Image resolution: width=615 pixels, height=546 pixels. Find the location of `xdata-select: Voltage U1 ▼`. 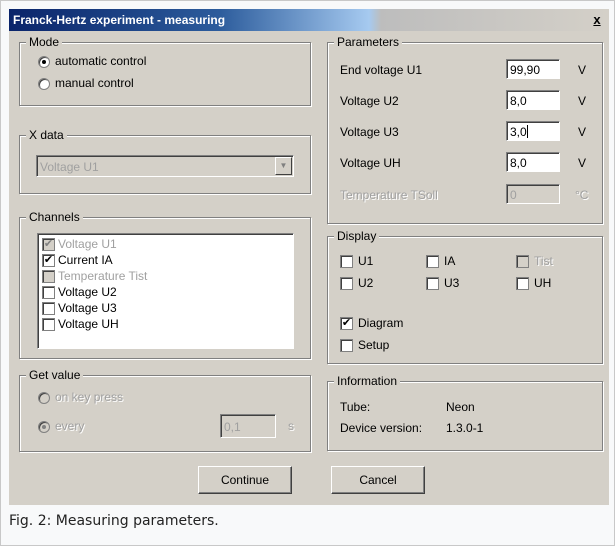

xdata-select: Voltage U1 ▼ is located at coordinates (165, 166).